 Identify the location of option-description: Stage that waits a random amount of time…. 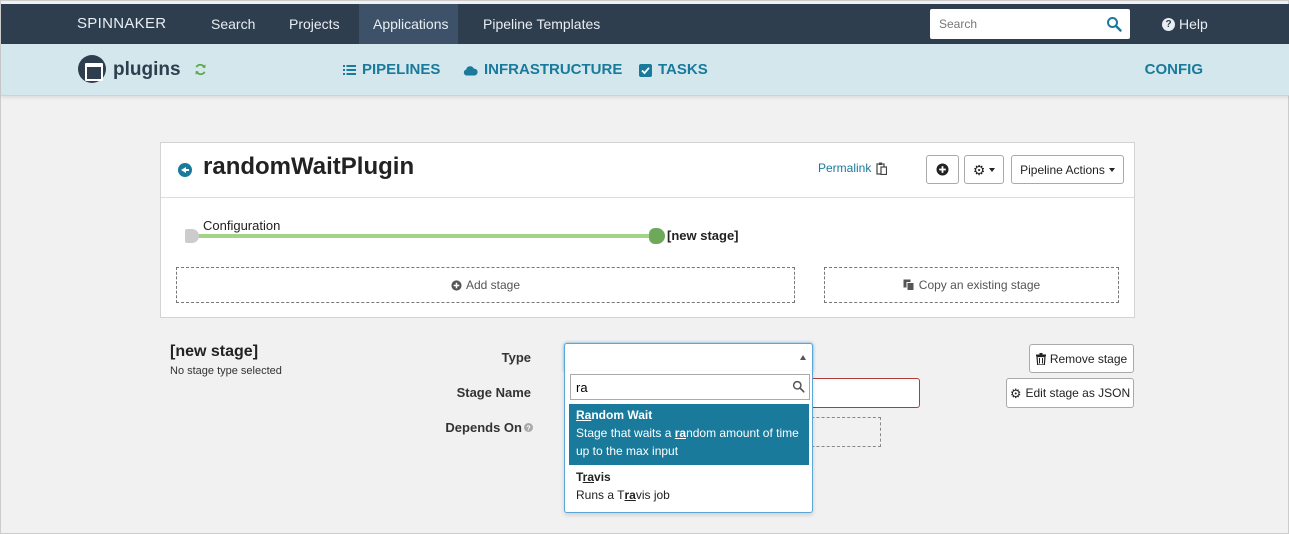
(689, 442).